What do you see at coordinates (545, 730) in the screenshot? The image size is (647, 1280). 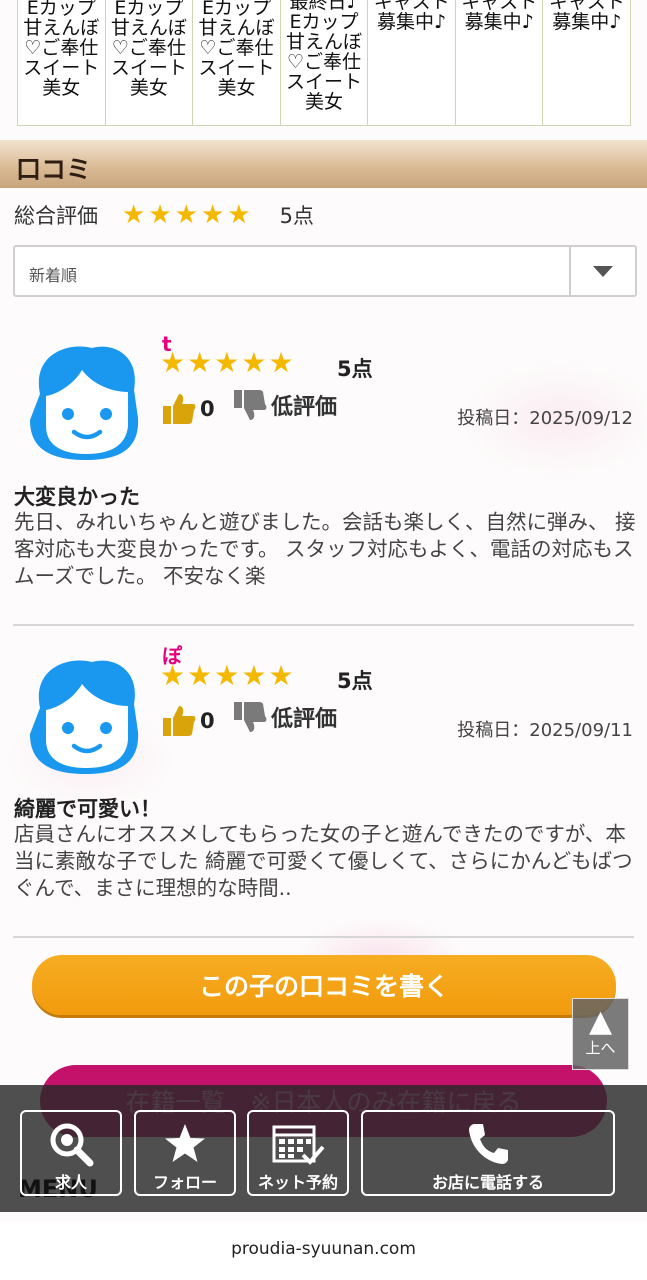 I see `post-date: 投稿日：2025/09/11` at bounding box center [545, 730].